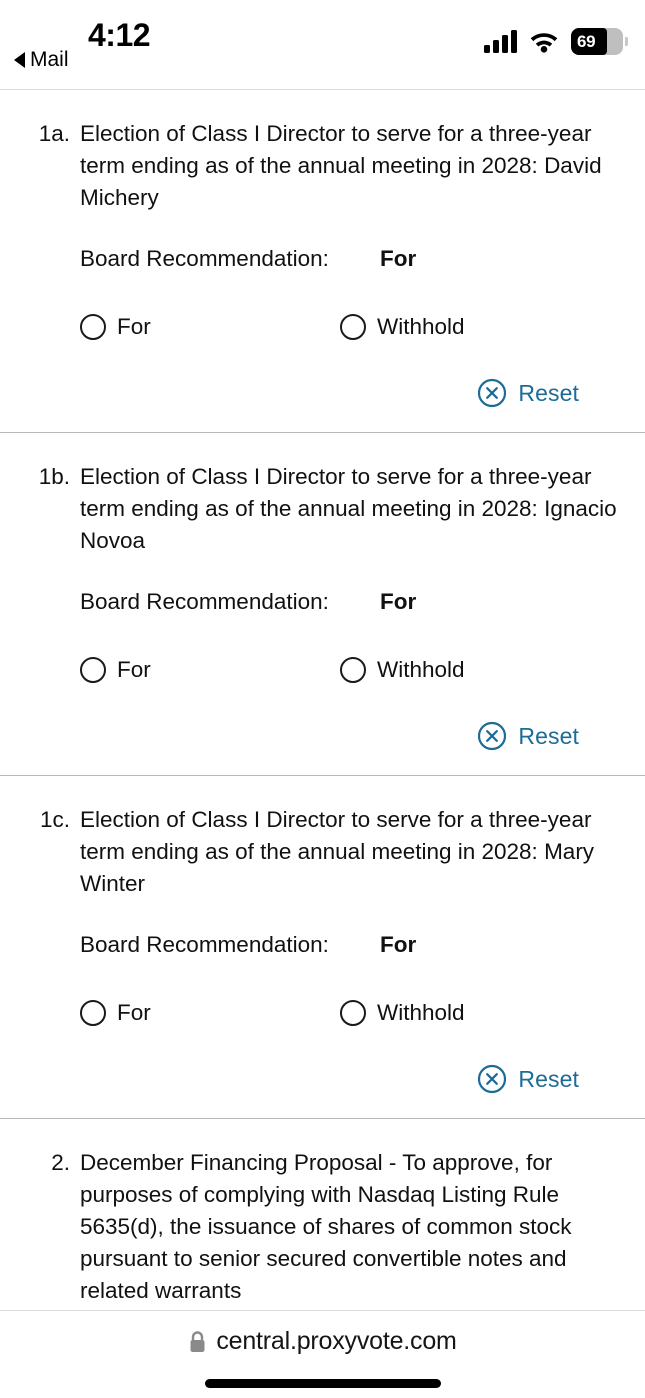 This screenshot has height=1398, width=645. Describe the element at coordinates (49, 59) in the screenshot. I see `back-to-mail-label: Mail` at that location.